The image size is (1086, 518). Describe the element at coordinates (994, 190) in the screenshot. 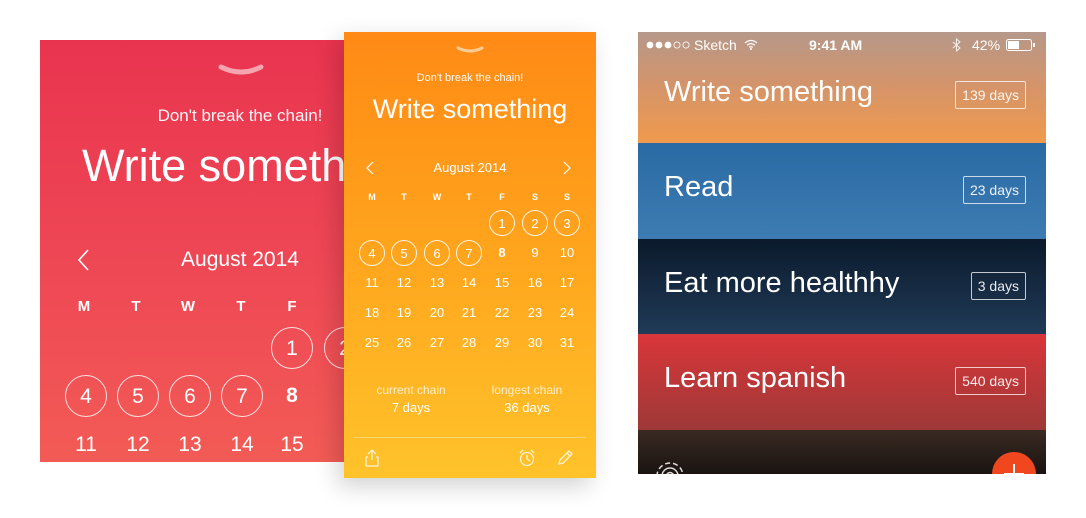

I see `streak-badge: 23 days` at that location.